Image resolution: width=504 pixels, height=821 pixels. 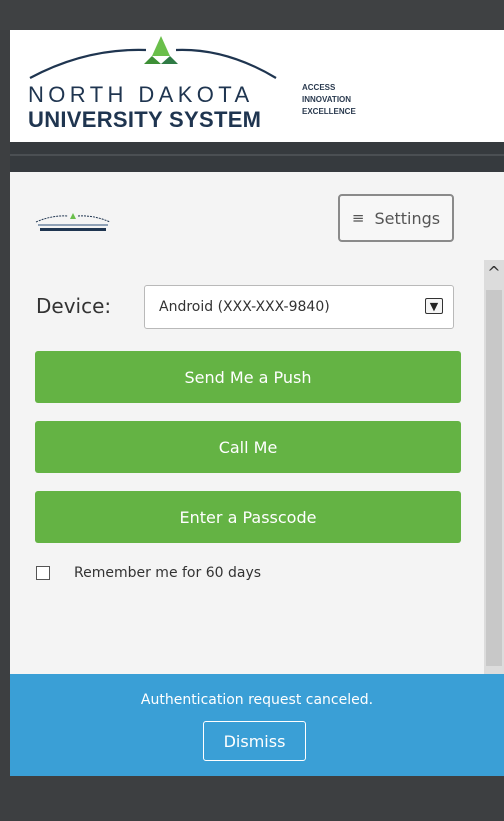 What do you see at coordinates (252, 15) in the screenshot?
I see `top-strip` at bounding box center [252, 15].